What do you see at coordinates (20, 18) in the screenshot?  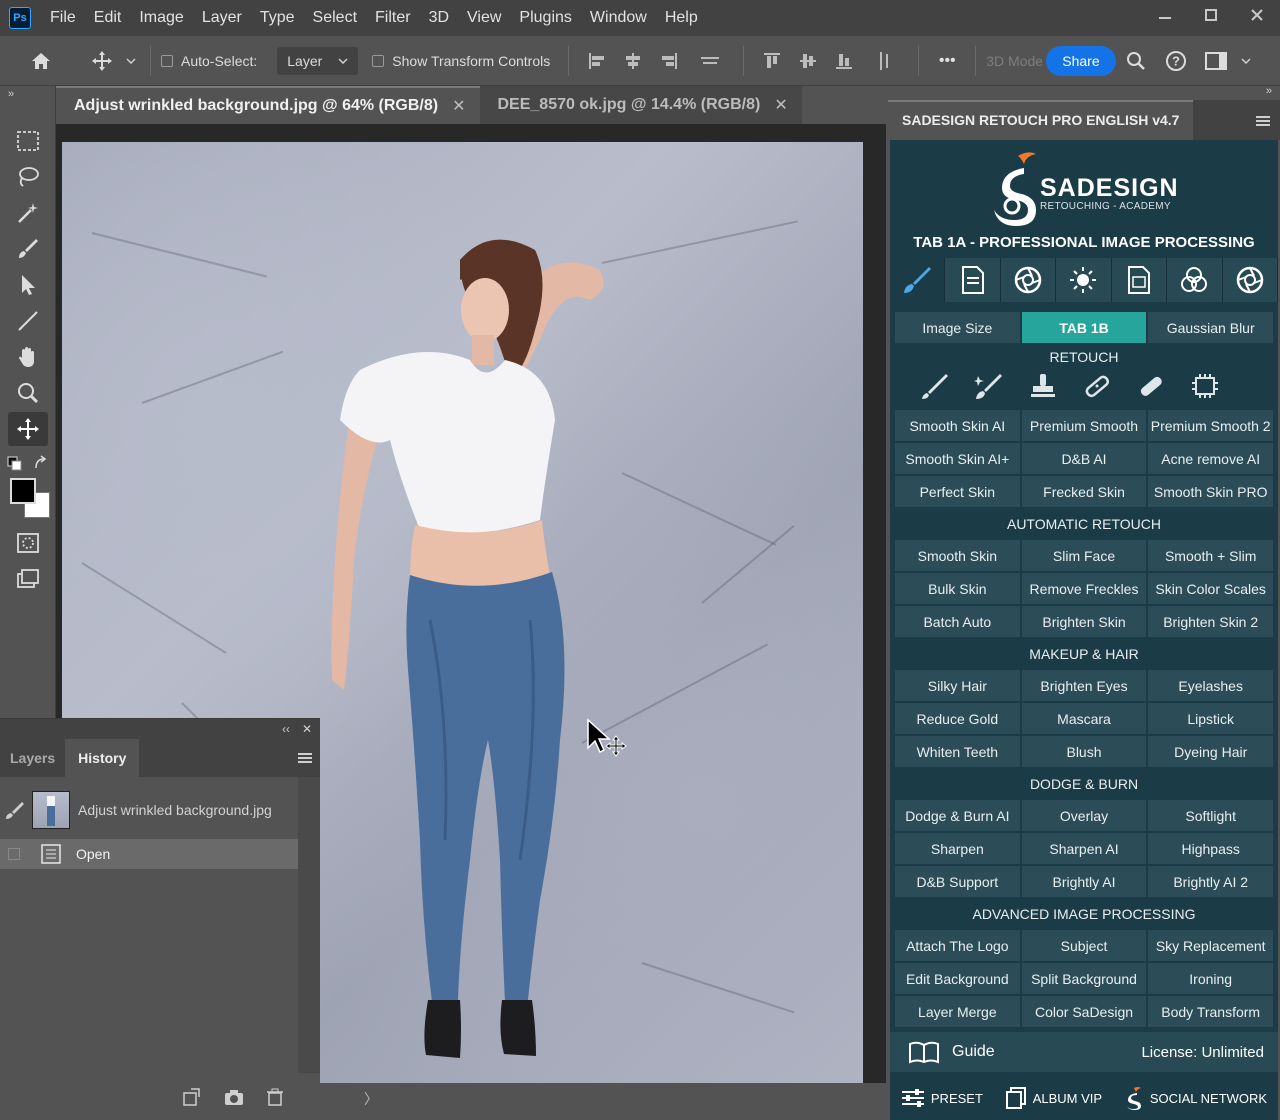 I see `photoshop-logo: Ps` at bounding box center [20, 18].